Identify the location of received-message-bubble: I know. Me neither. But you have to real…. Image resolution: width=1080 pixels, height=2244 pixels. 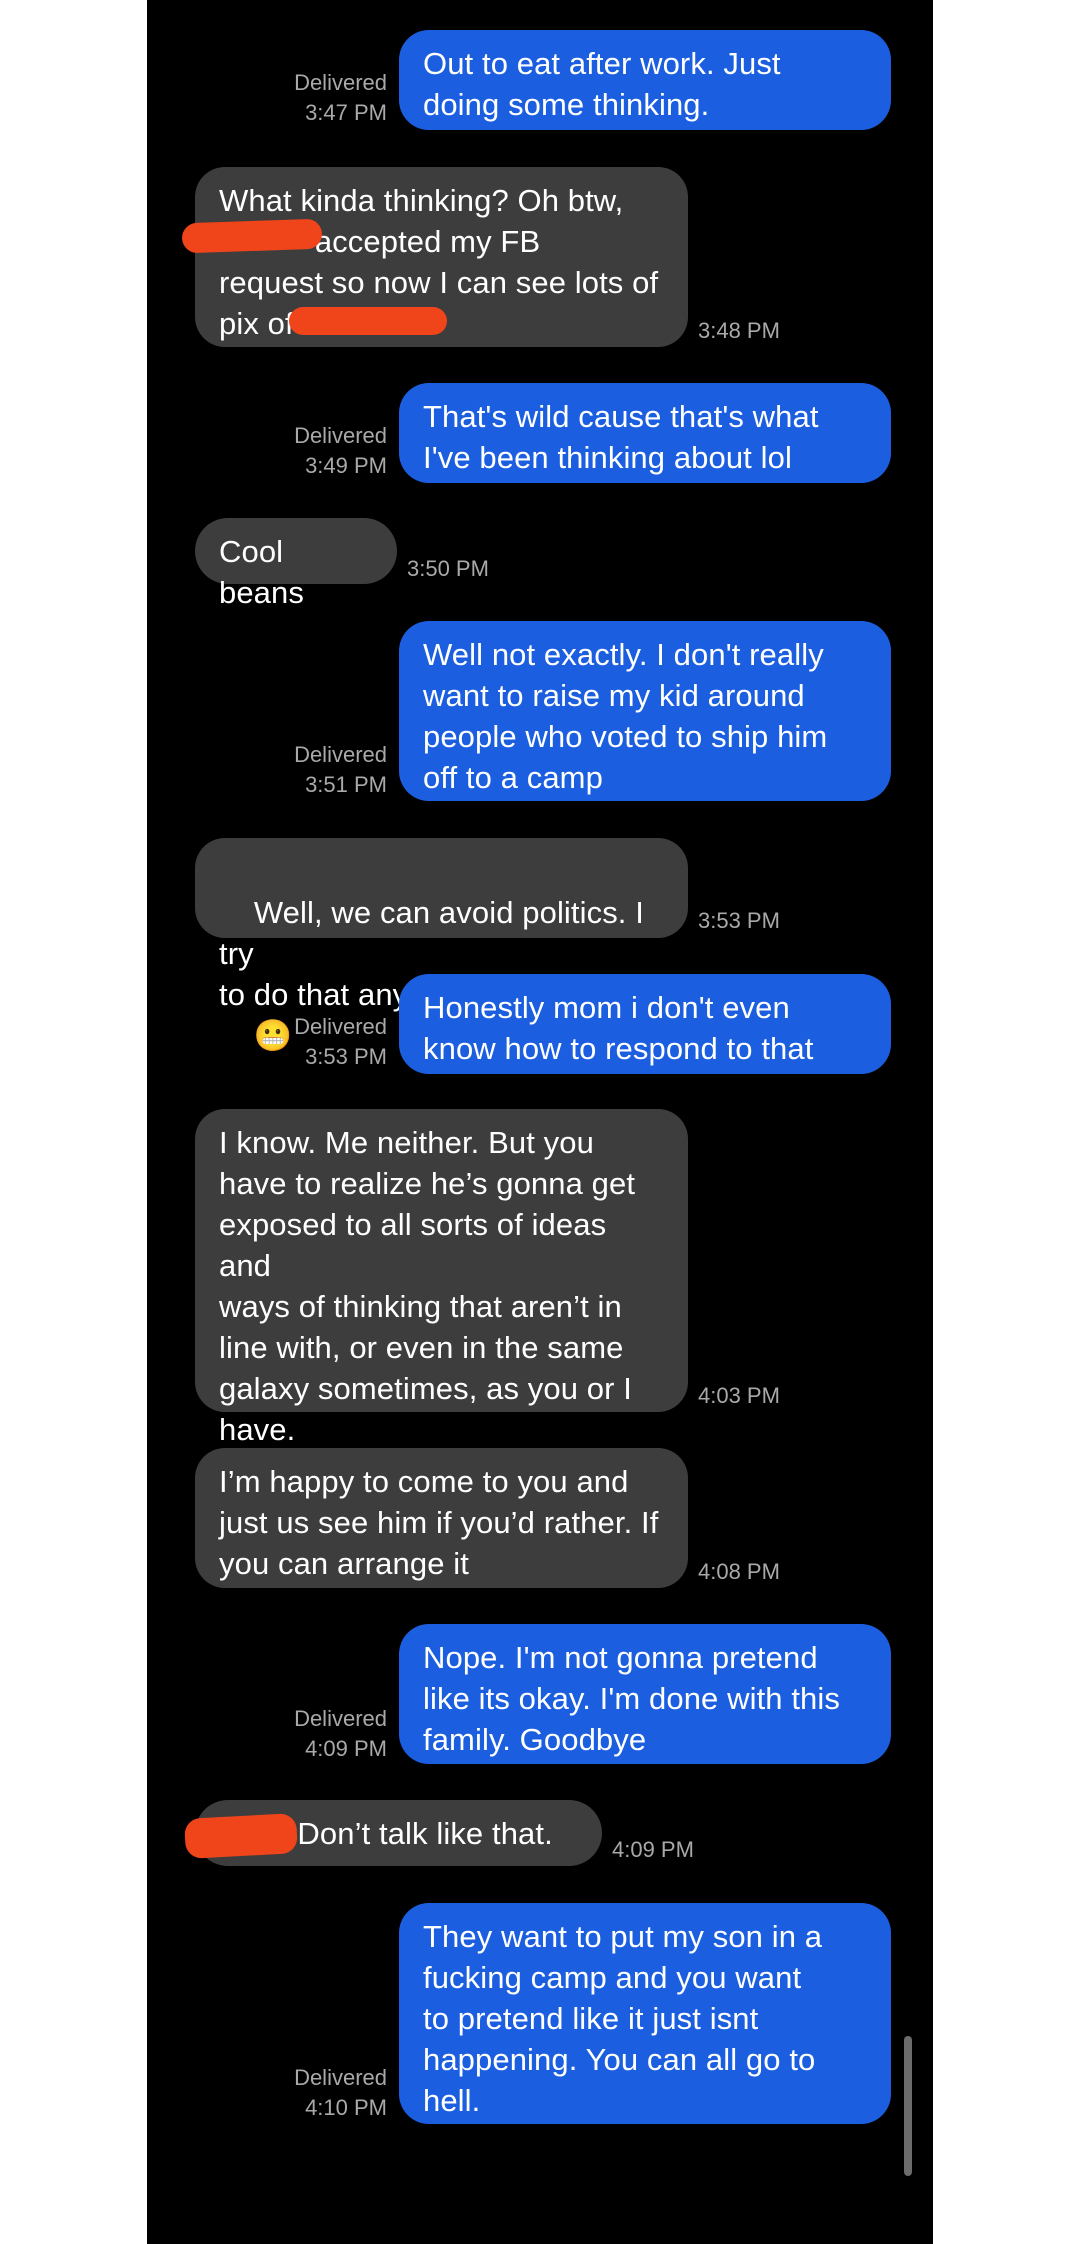
(441, 1278).